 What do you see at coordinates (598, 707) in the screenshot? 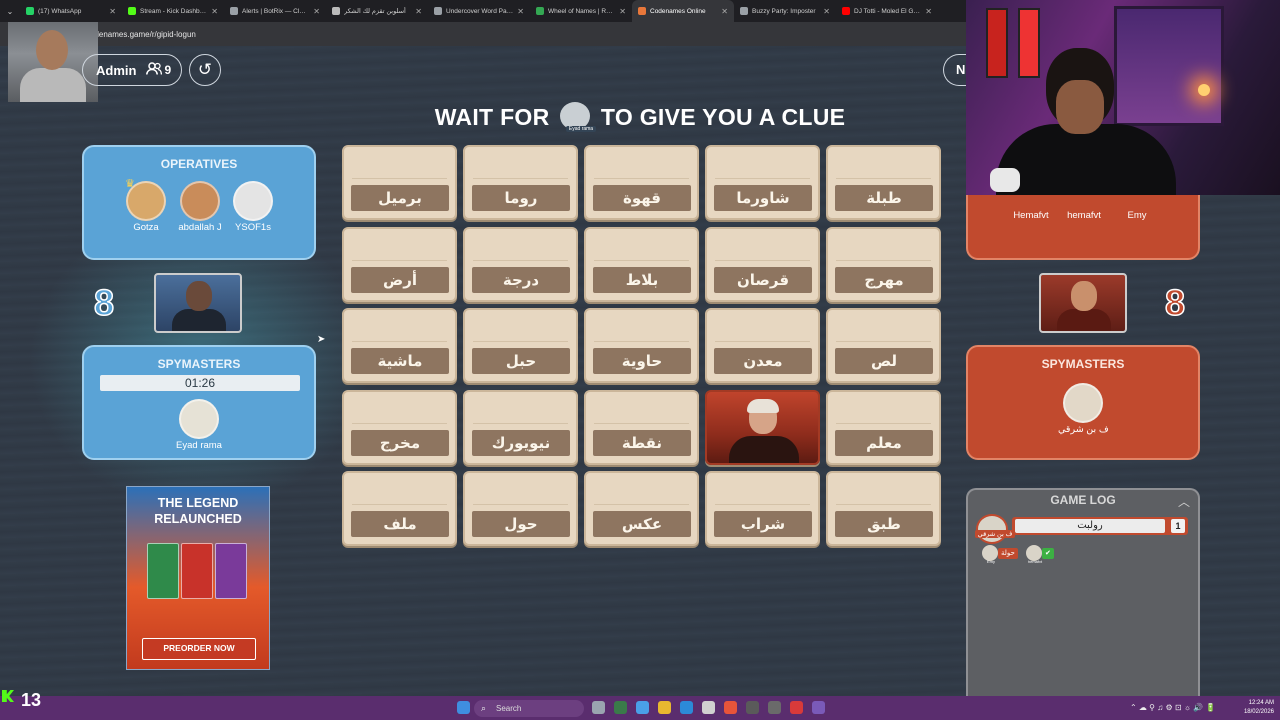
I see `task-view-icon` at bounding box center [598, 707].